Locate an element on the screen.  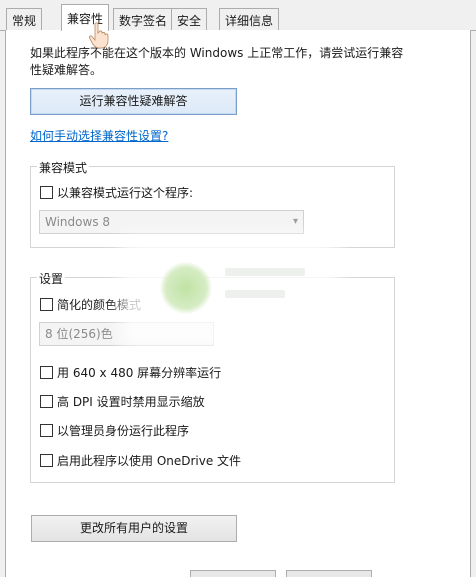
high-dpi-checkbox: 高 DPI 设置时禁用显示缩放 is located at coordinates (122, 401).